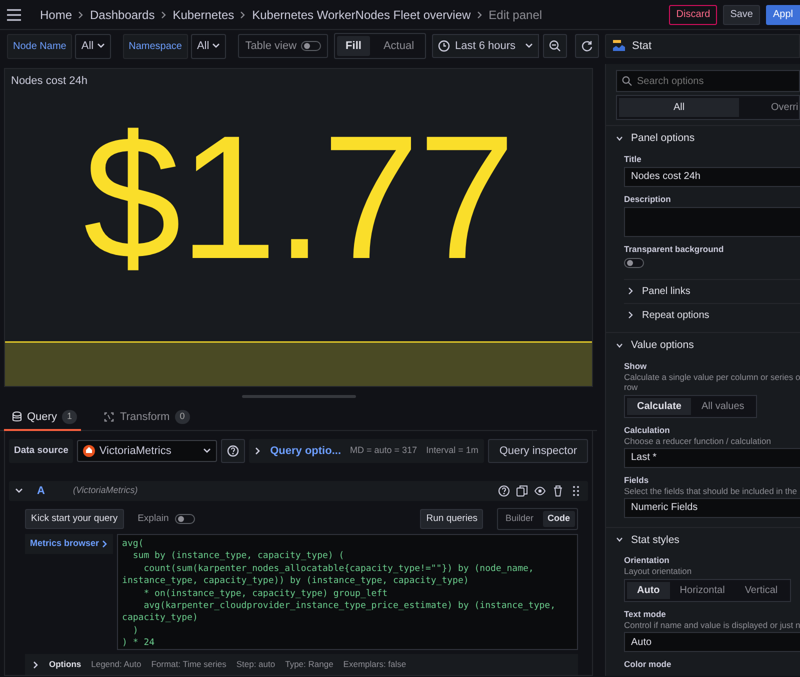 The height and width of the screenshot is (677, 800). What do you see at coordinates (540, 491) in the screenshot?
I see `eye-icon` at bounding box center [540, 491].